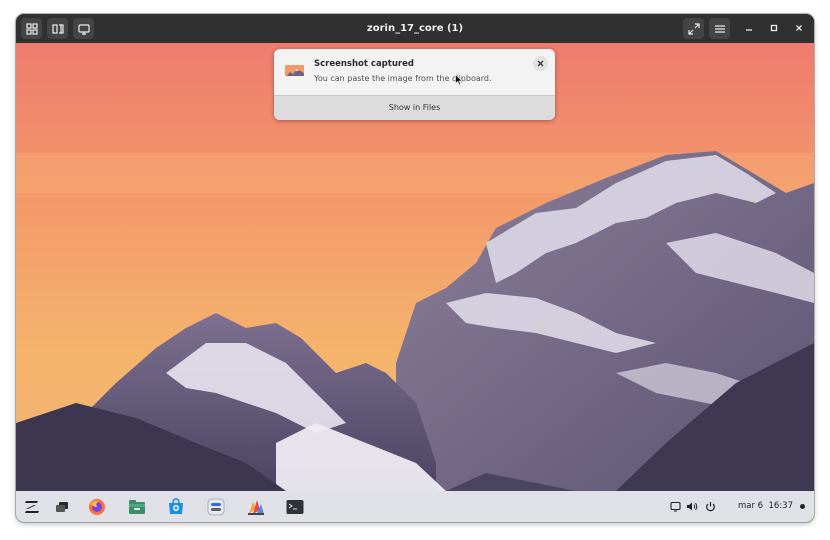 This screenshot has width=830, height=540. I want to click on keyboard-shortcut-icon, so click(57, 28).